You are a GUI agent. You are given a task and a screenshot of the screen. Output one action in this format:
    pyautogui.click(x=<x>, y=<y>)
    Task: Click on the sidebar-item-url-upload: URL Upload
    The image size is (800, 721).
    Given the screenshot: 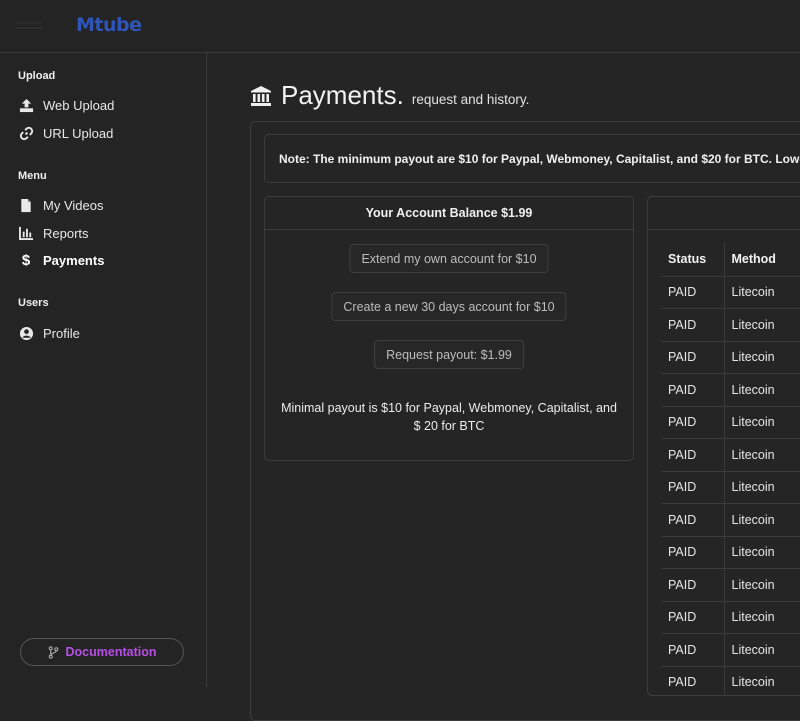 What is the action you would take?
    pyautogui.click(x=65, y=133)
    